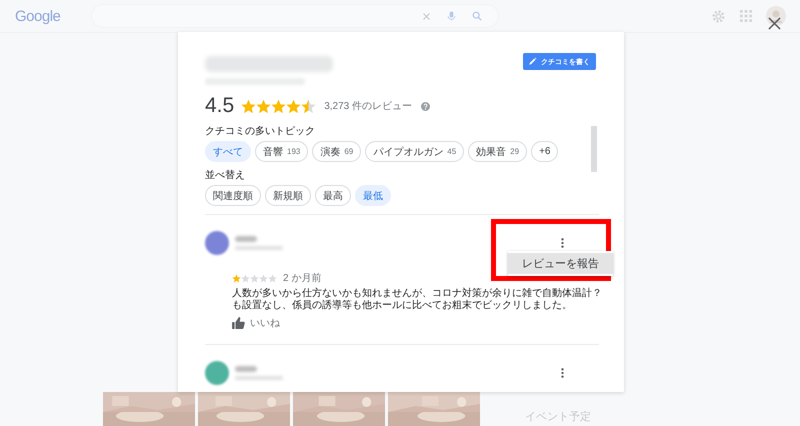 The width and height of the screenshot is (800, 426). What do you see at coordinates (368, 106) in the screenshot?
I see `review-count: 3,273 件のレビュー` at bounding box center [368, 106].